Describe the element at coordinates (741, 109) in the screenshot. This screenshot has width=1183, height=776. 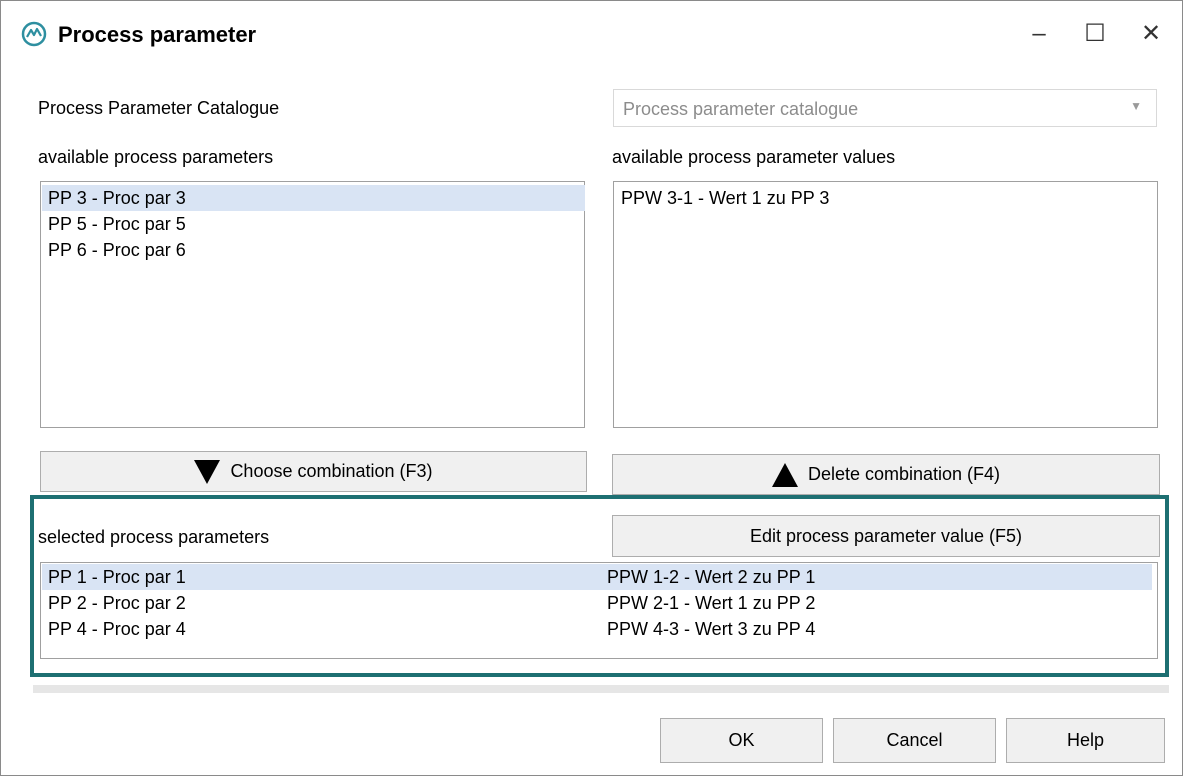
I see `catalogue-dropdown-placeholder: Process parameter catalogue` at that location.